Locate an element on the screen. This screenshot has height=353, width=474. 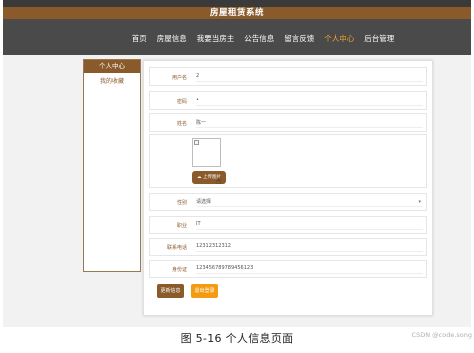
phone-row: 联系电话 12312312312 is located at coordinates (288, 247).